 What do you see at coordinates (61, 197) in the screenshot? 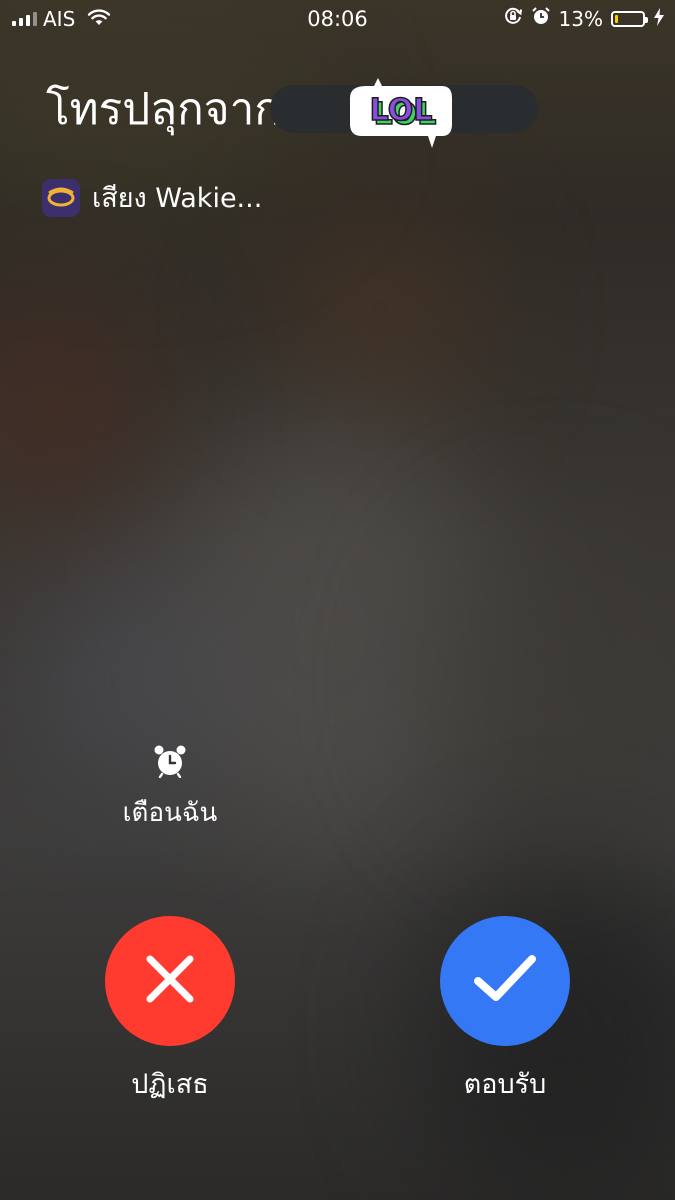
I see `wakie-app-icon` at bounding box center [61, 197].